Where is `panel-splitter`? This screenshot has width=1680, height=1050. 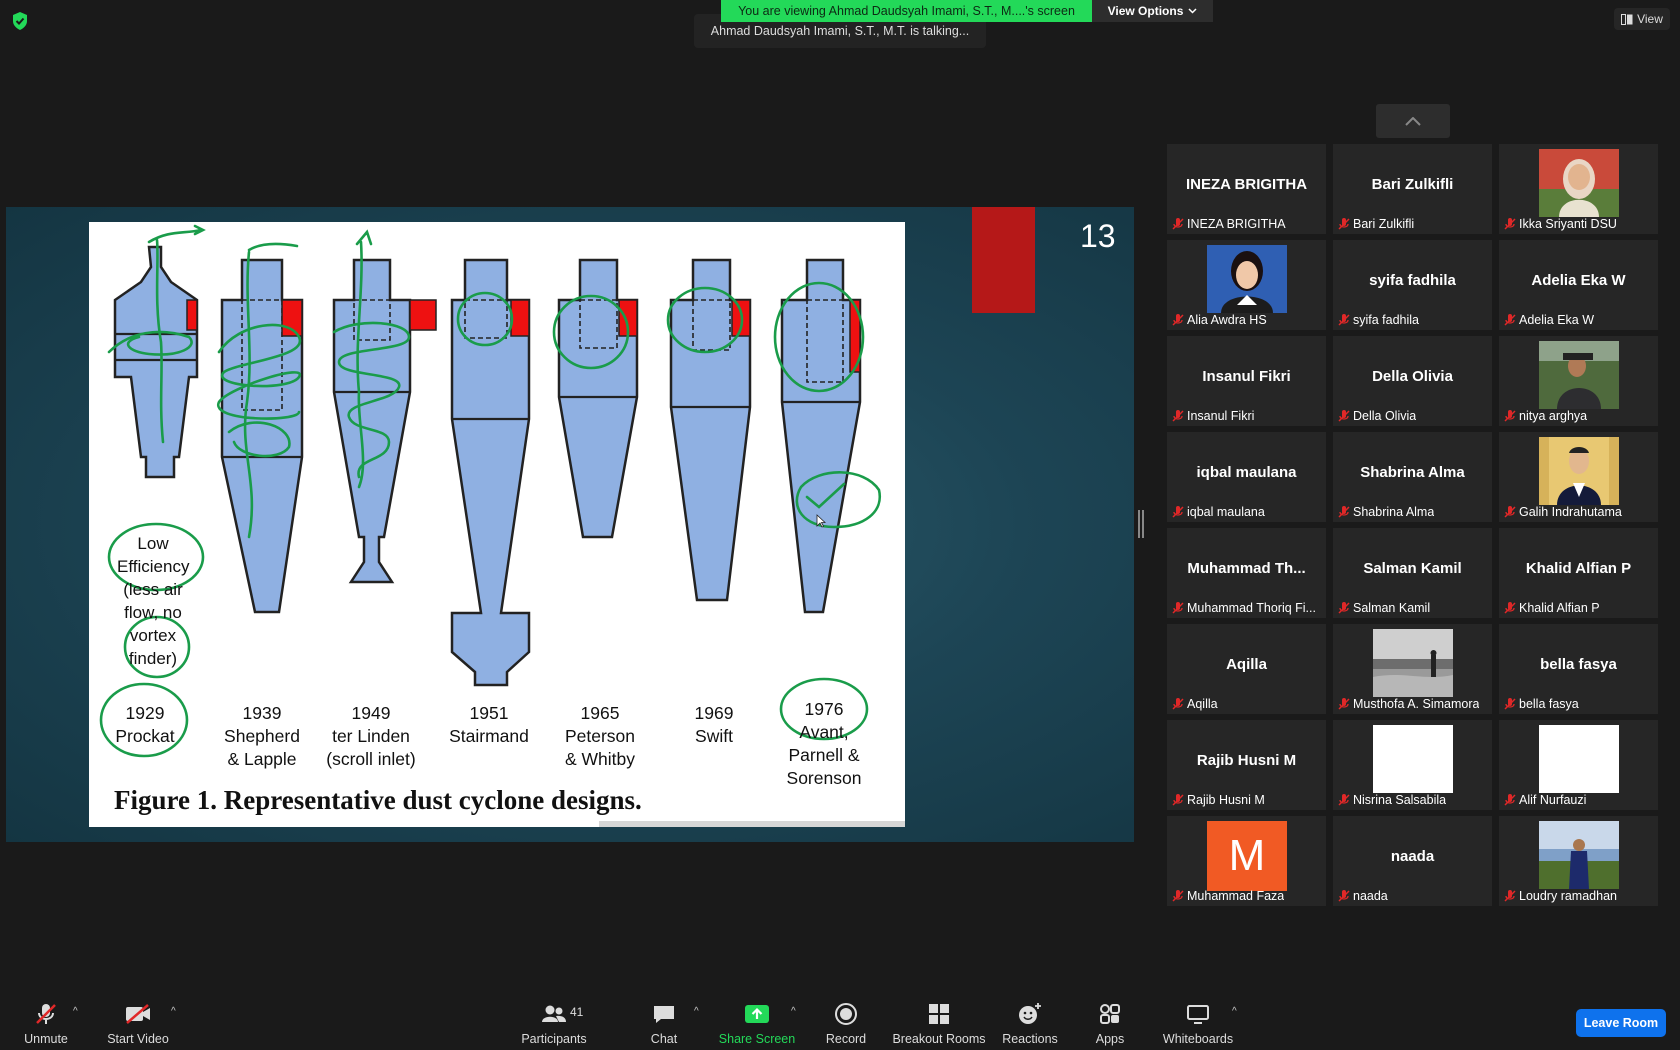 panel-splitter is located at coordinates (1141, 524).